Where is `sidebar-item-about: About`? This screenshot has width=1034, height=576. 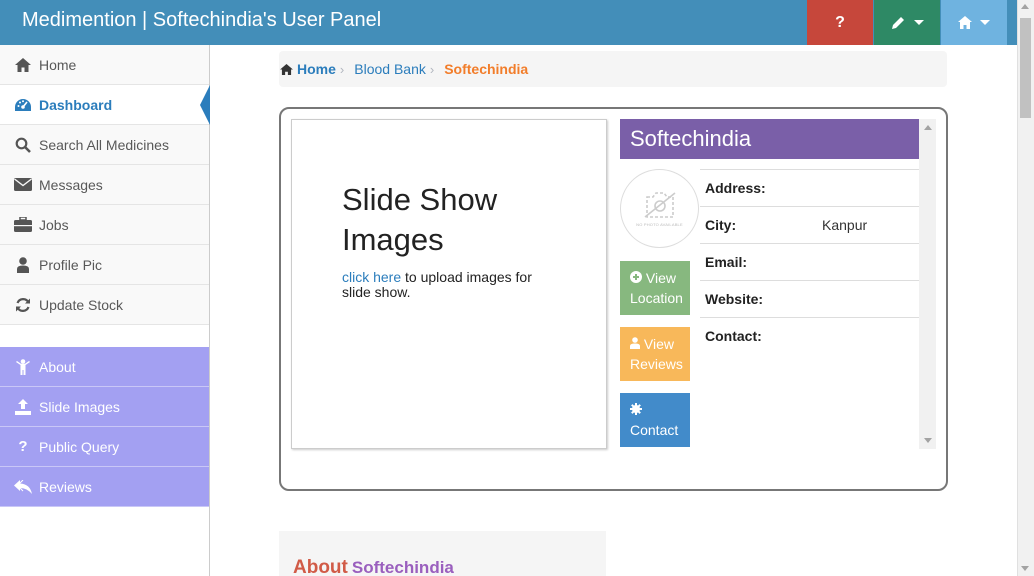
sidebar-item-about: About is located at coordinates (104, 367).